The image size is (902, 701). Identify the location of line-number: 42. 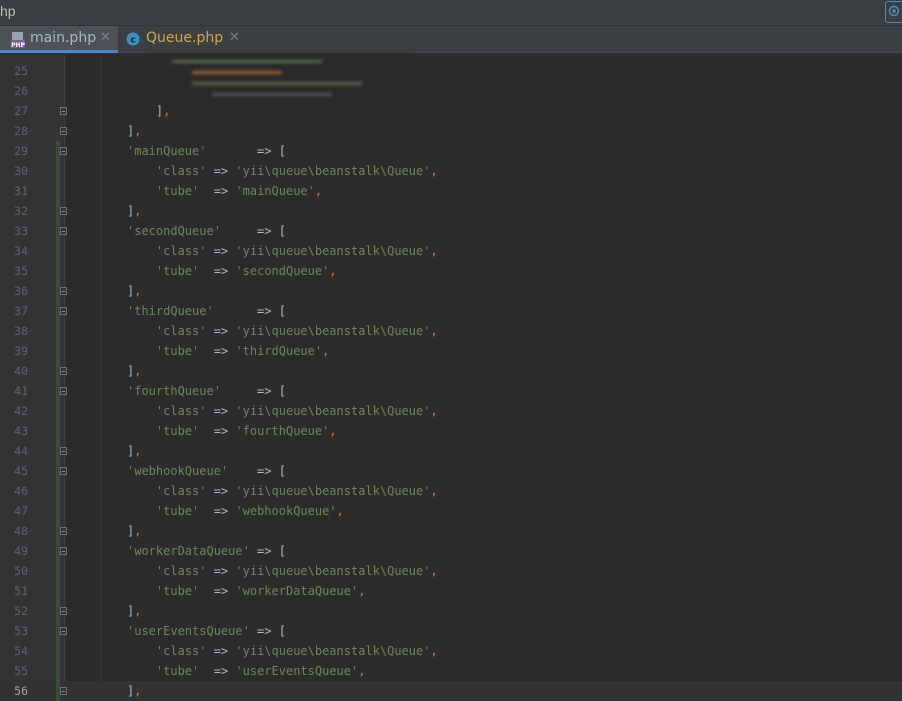
(21, 411).